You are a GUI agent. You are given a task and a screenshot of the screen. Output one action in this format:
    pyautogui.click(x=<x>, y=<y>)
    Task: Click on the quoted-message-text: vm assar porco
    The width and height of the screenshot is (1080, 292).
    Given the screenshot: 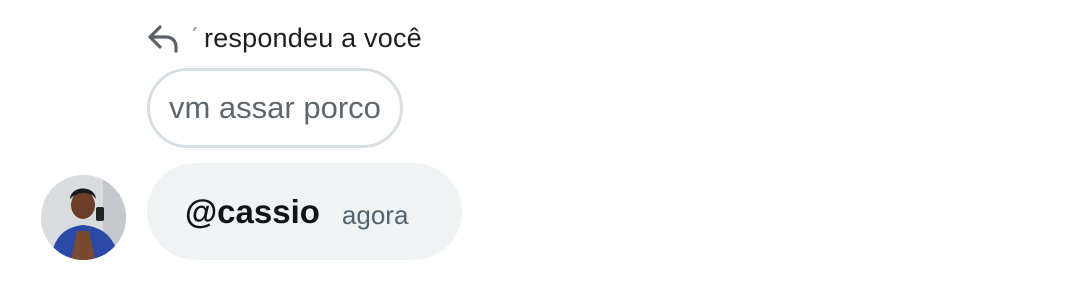 What is the action you would take?
    pyautogui.click(x=275, y=107)
    